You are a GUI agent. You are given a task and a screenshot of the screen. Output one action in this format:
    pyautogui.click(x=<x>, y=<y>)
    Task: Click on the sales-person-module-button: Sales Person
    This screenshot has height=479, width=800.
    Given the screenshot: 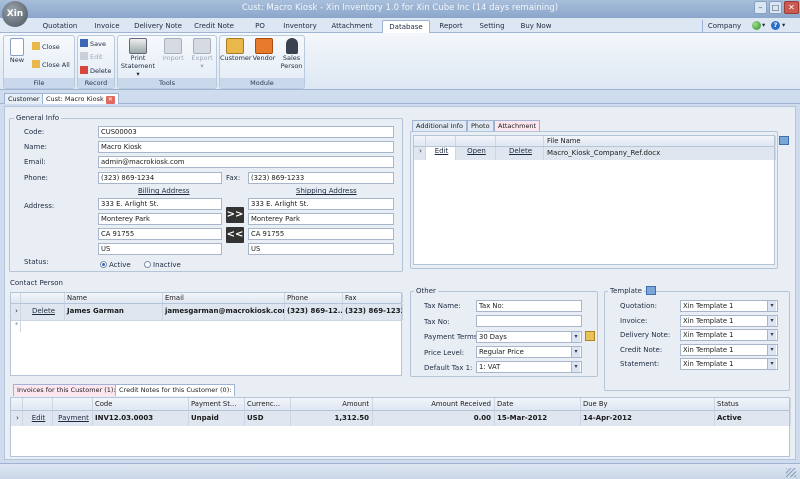 What is the action you would take?
    pyautogui.click(x=291, y=54)
    